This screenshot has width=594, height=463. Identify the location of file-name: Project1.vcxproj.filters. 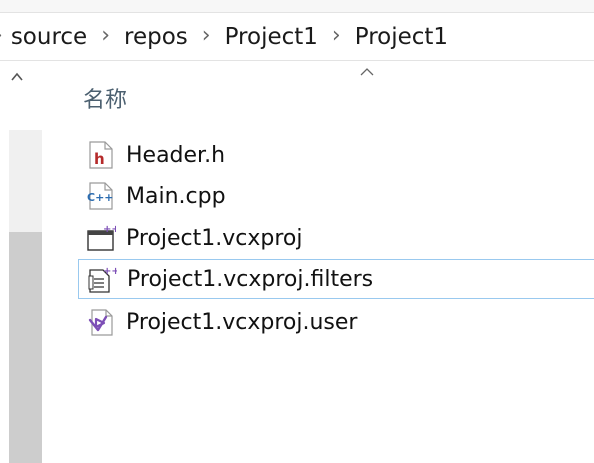
(250, 279).